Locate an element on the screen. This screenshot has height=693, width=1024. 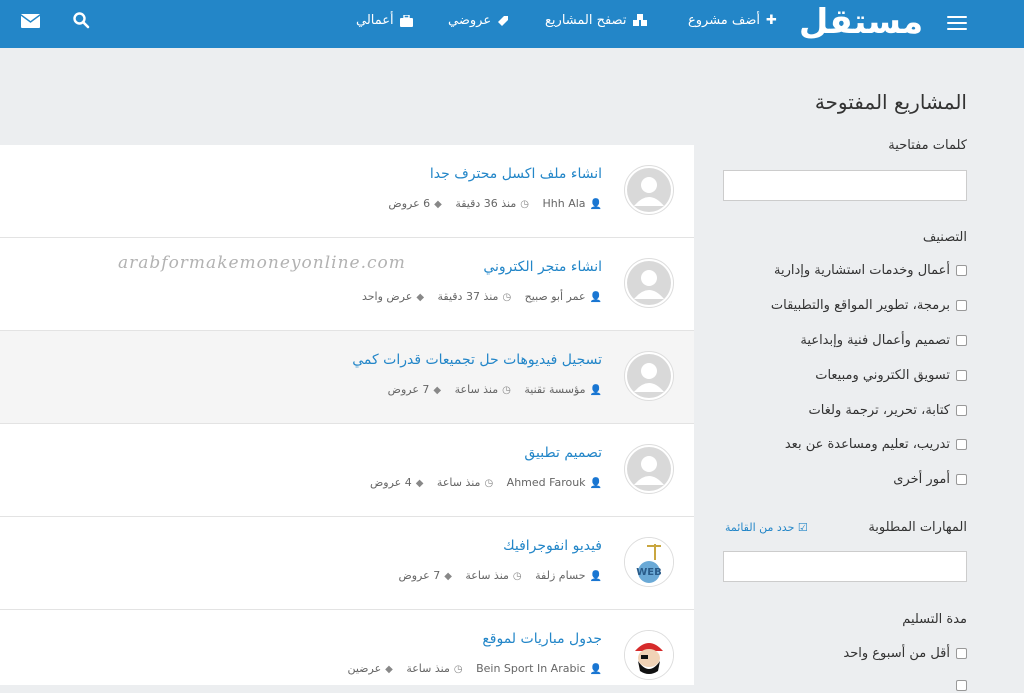
delivery-checkbox-week: أقل من أسبوع واحد is located at coordinates (905, 653).